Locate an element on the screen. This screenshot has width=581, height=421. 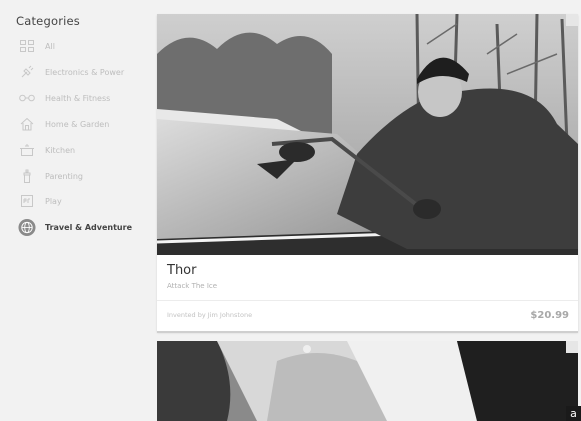
sidebar-title: Categories is located at coordinates (48, 21).